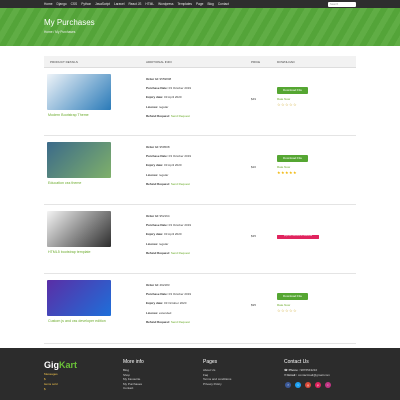 This screenshot has width=400, height=400. What do you see at coordinates (62, 4) in the screenshot?
I see `nav-link: Django` at bounding box center [62, 4].